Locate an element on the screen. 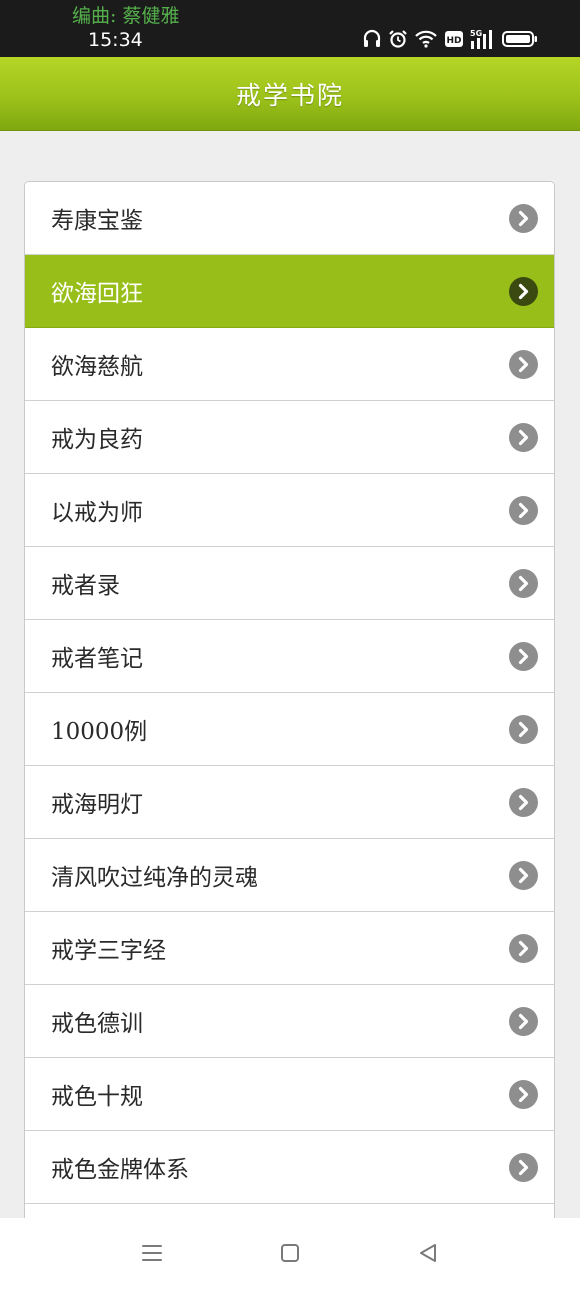  list-item-label: 清风吹过纯净的灵魂 is located at coordinates (154, 878).